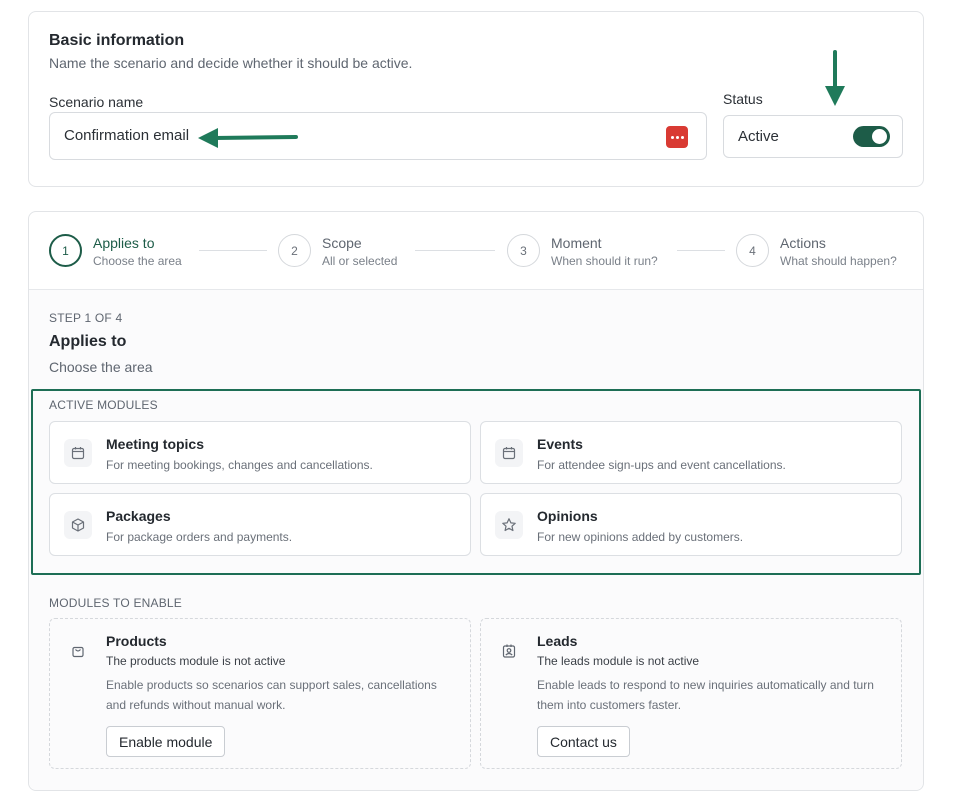 The width and height of the screenshot is (960, 800). I want to click on step-1-circle: 1, so click(65, 250).